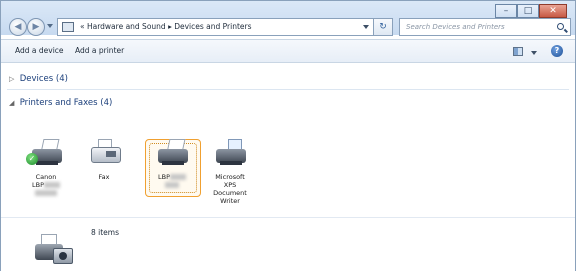 This screenshot has width=576, height=273. I want to click on printer-item-lbp-selected: LBP, so click(172, 162).